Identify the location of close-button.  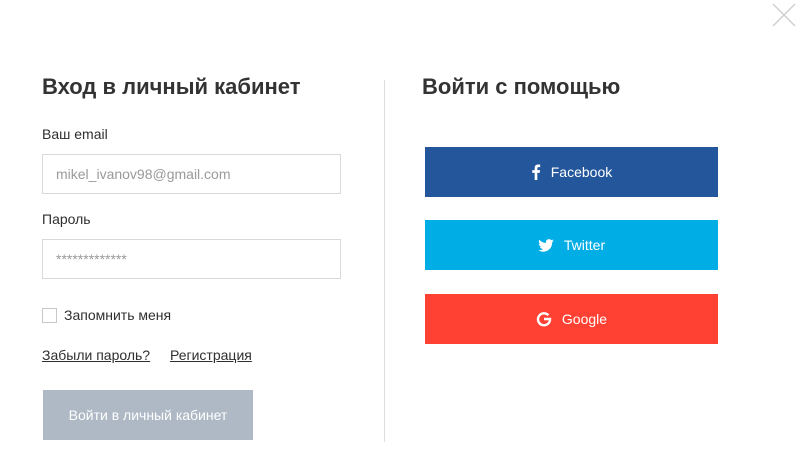
(784, 15).